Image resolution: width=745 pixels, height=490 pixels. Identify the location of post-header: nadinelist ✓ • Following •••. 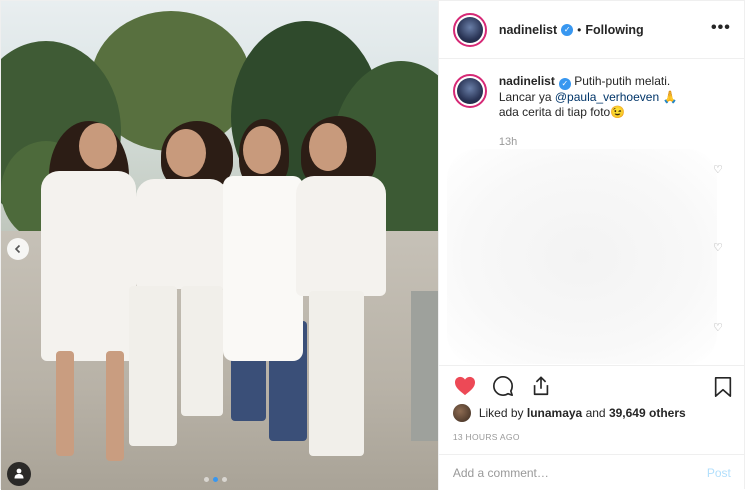
(591, 30).